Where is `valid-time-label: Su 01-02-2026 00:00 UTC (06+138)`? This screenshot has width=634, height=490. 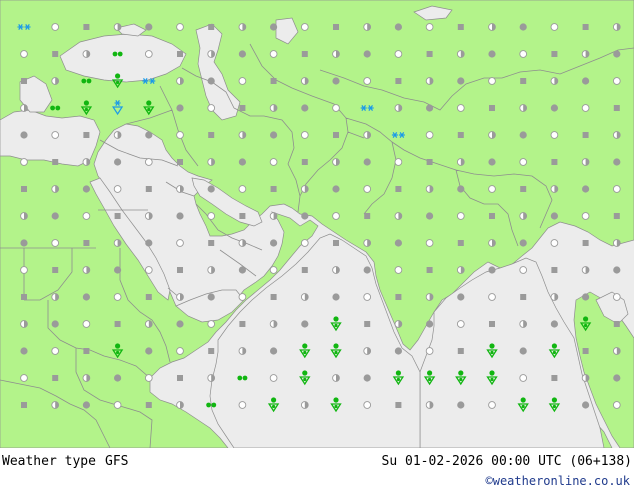
valid-time-label: Su 01-02-2026 00:00 UTC (06+138) is located at coordinates (506, 461).